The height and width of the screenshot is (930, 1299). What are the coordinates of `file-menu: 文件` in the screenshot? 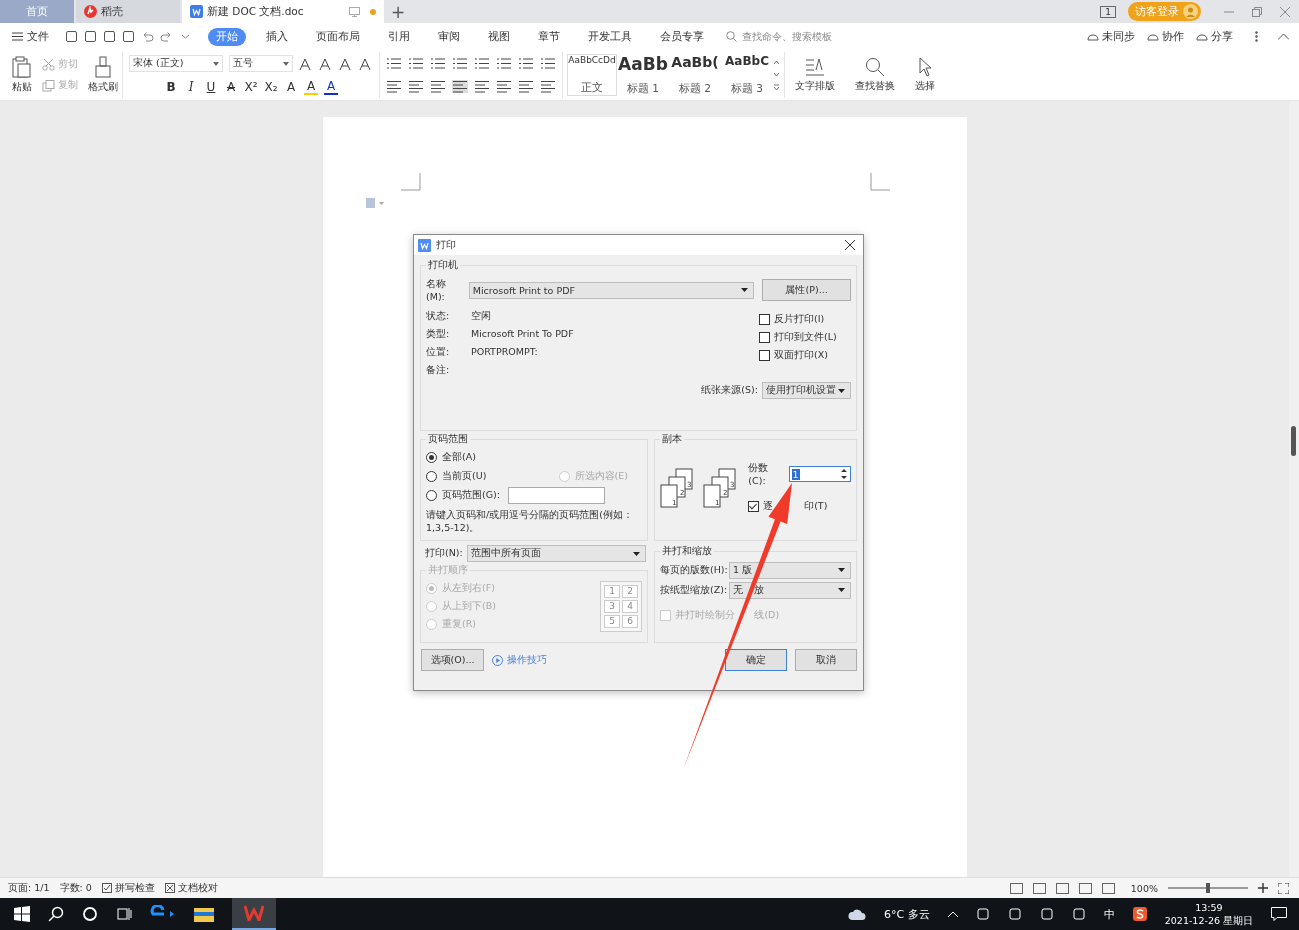 It's located at (30, 36).